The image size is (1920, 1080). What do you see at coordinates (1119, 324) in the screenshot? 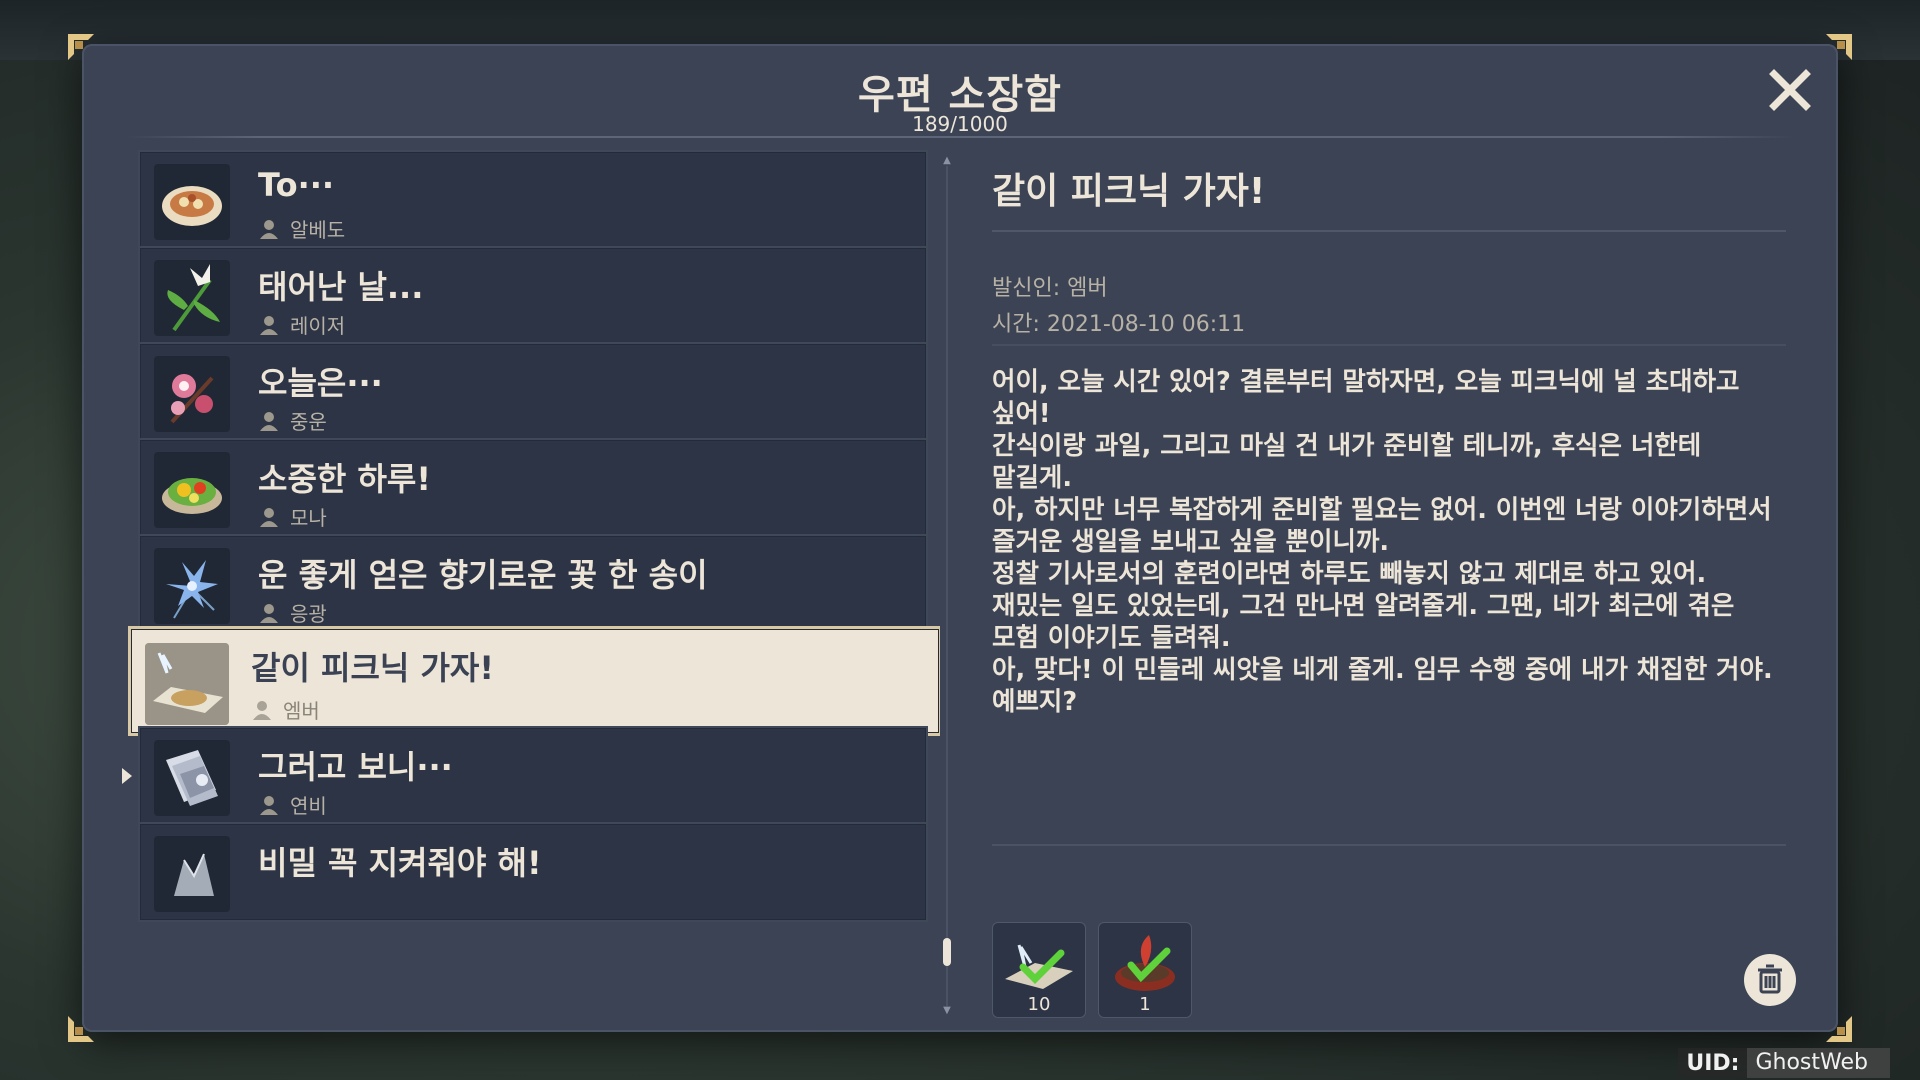
I see `detail-time: 시간: 2021-08-10 06:11` at bounding box center [1119, 324].